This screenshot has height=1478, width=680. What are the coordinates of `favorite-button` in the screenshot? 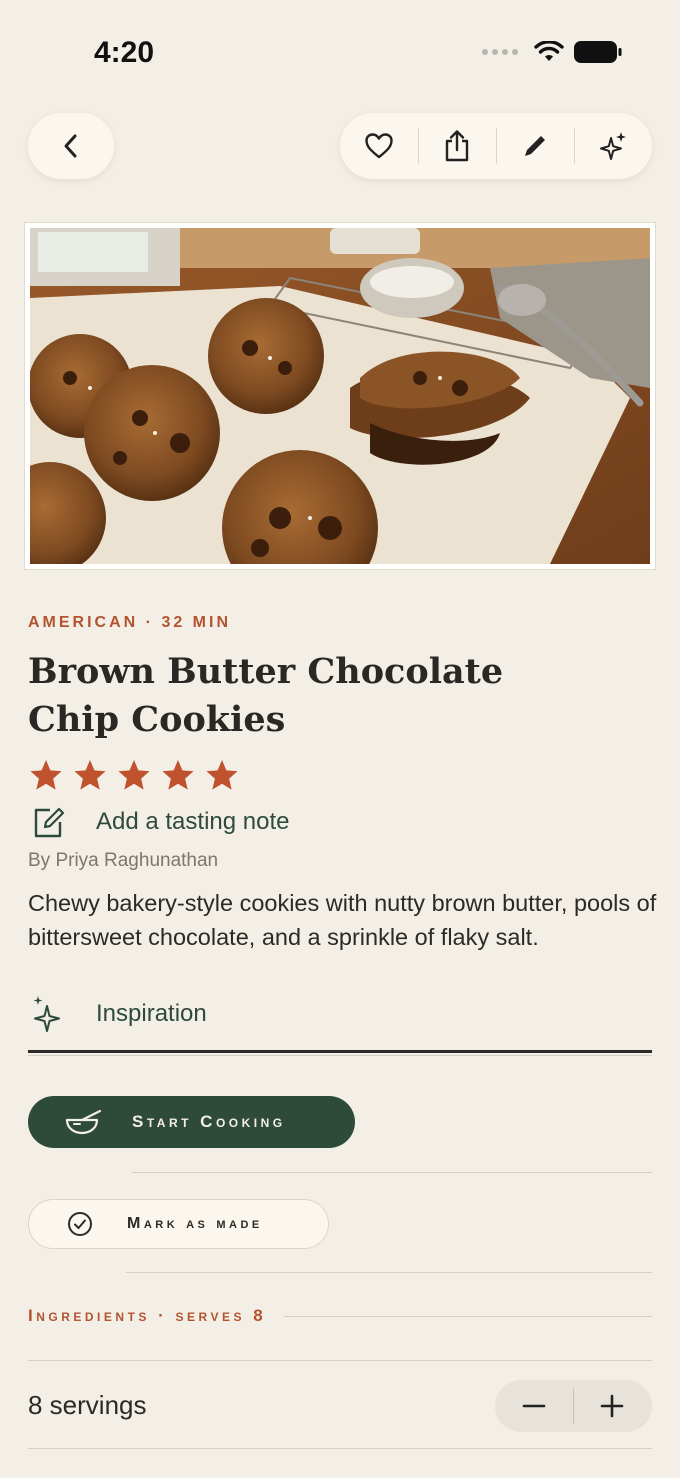 It's located at (379, 146).